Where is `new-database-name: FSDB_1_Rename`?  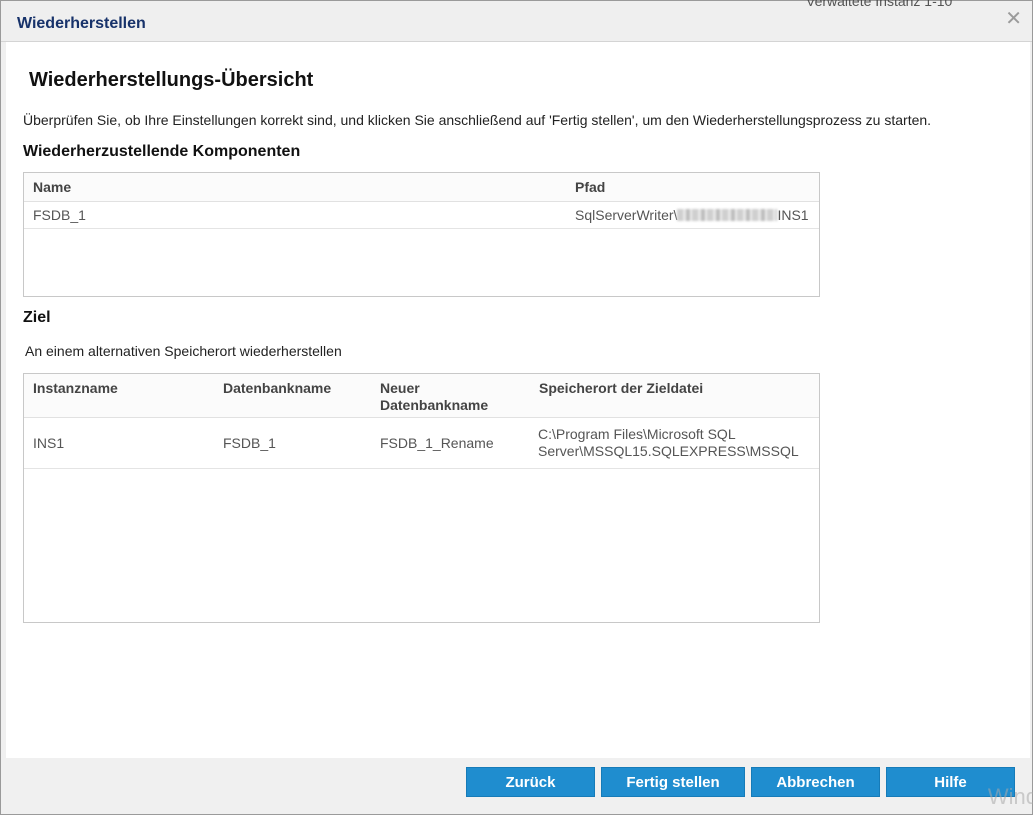
new-database-name: FSDB_1_Rename is located at coordinates (437, 443).